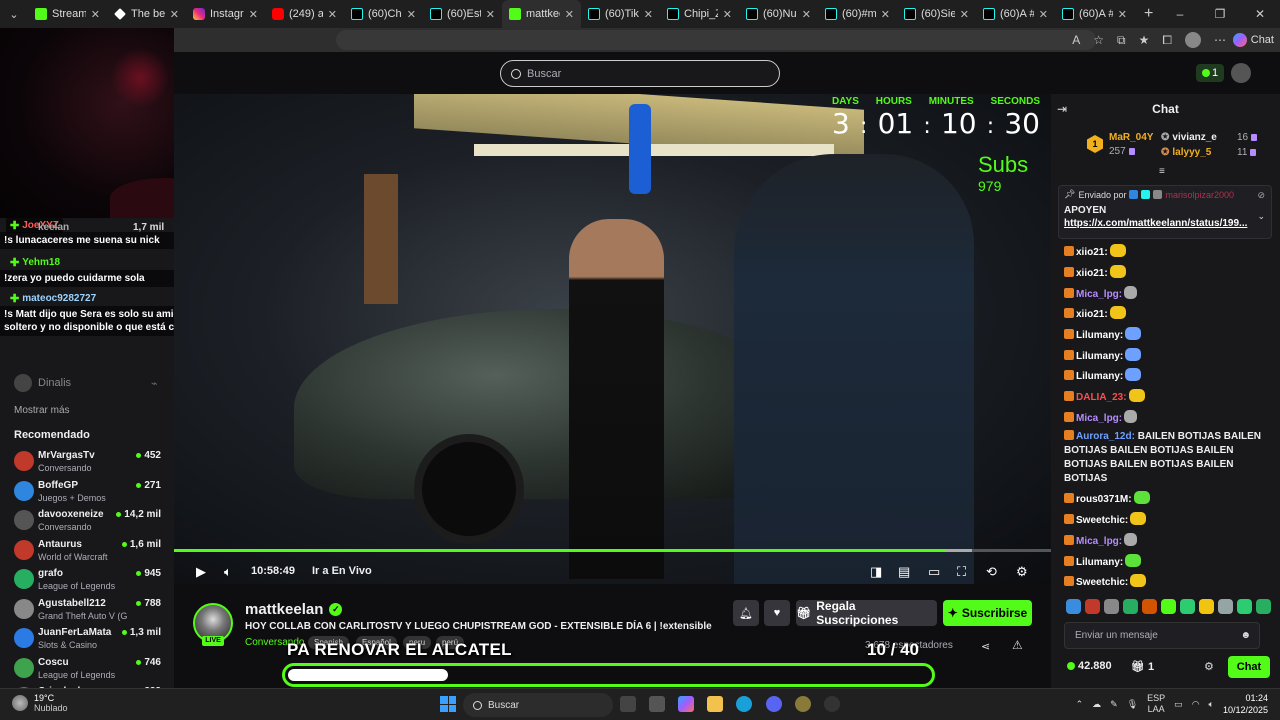 The width and height of the screenshot is (1280, 720). Describe the element at coordinates (86, 383) in the screenshot. I see `sidebar-item-dinalis: Dinalis ⌁` at that location.